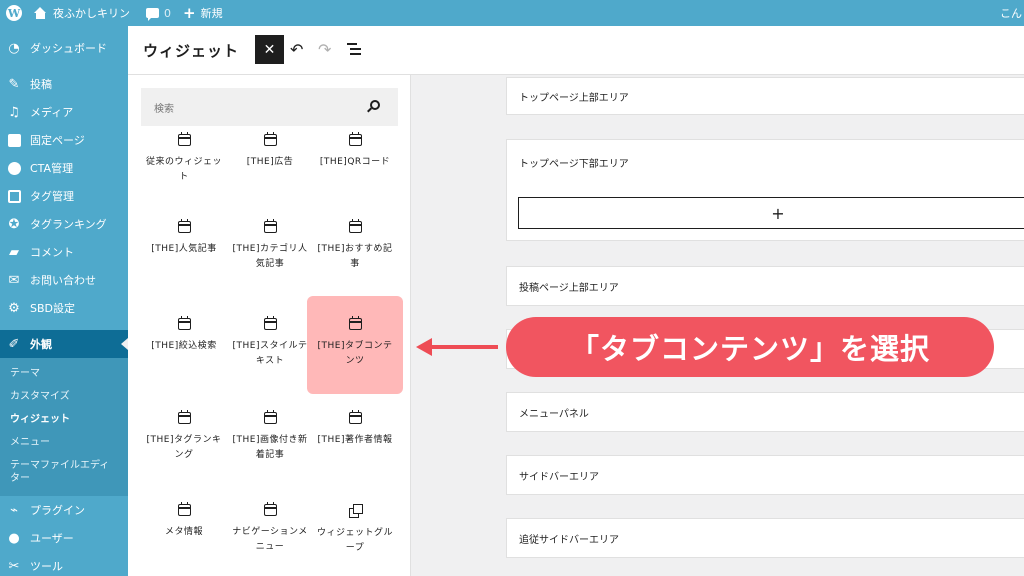 This screenshot has height=576, width=1024. Describe the element at coordinates (270, 162) in the screenshot. I see `block-label: [THE]広告` at that location.